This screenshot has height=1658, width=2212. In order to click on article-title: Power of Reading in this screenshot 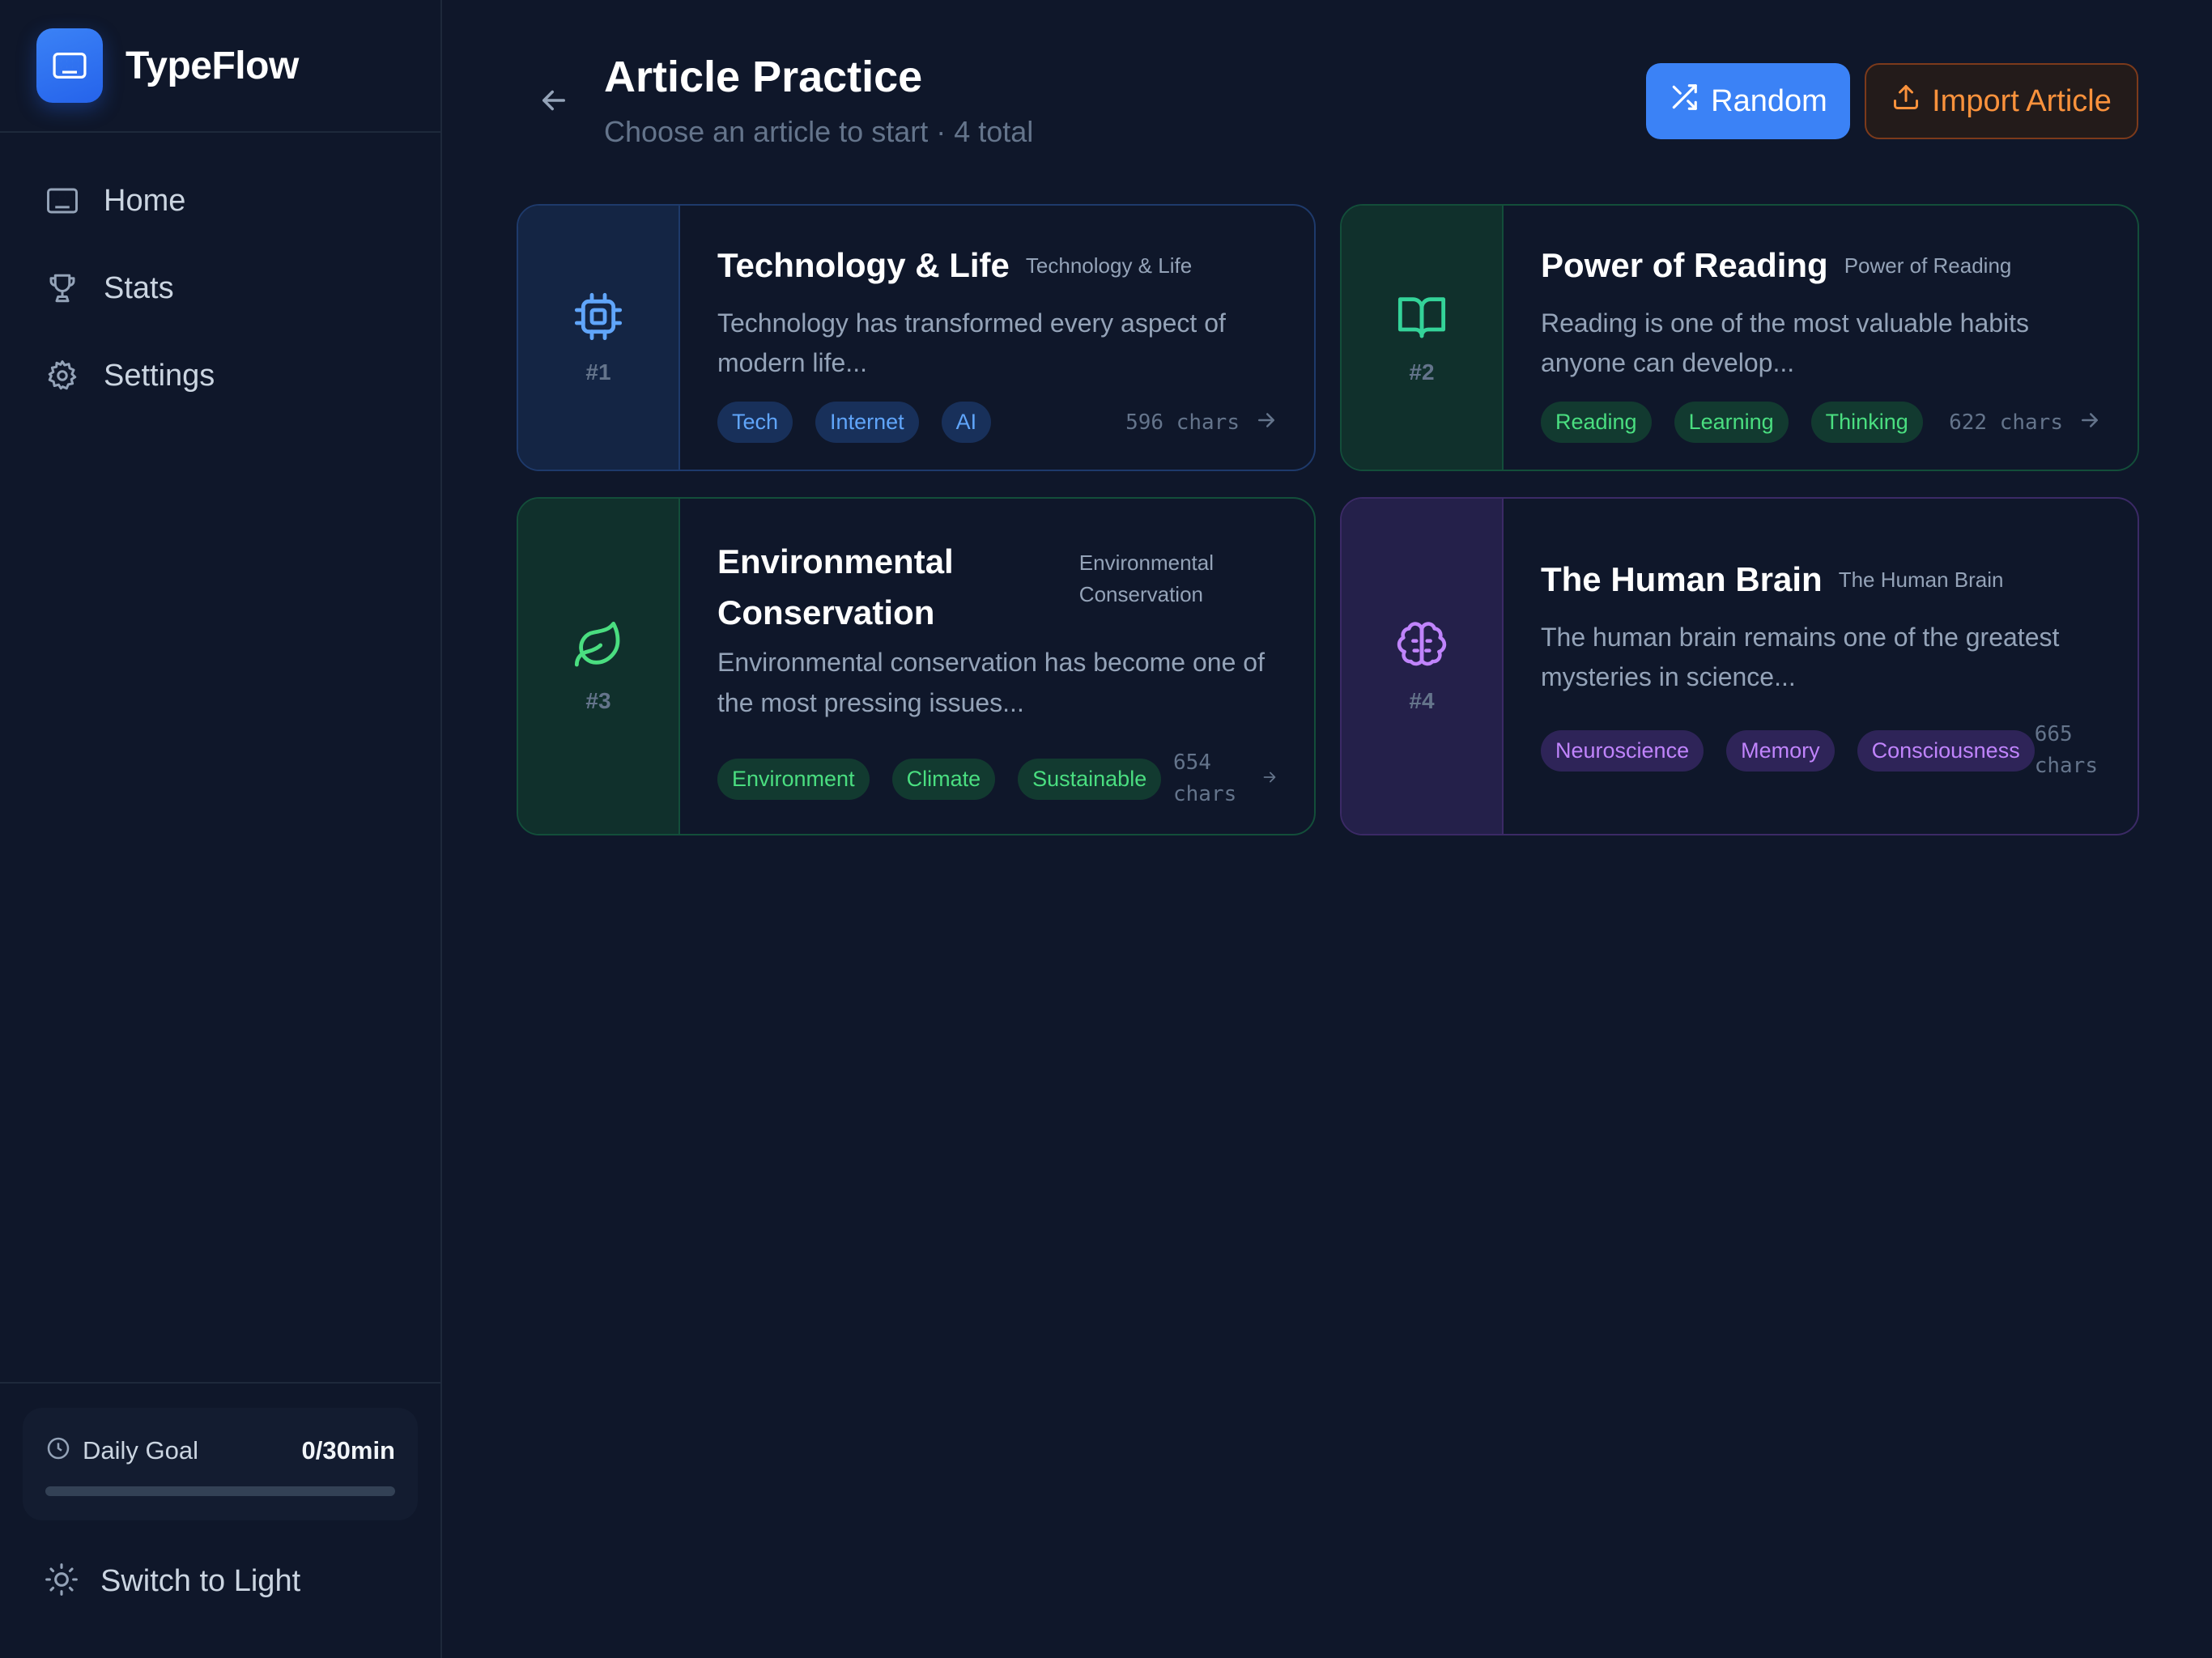, I will do `click(1684, 265)`.